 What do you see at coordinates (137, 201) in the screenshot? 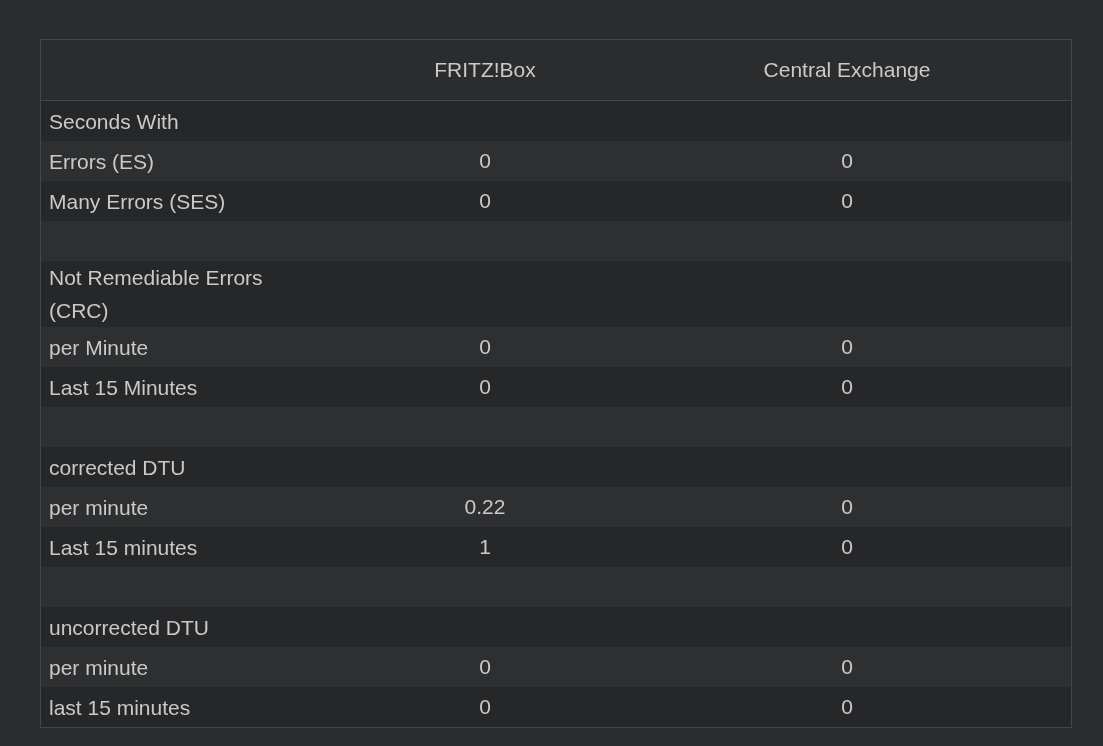
I see `row-label: Many Errors (SES)` at bounding box center [137, 201].